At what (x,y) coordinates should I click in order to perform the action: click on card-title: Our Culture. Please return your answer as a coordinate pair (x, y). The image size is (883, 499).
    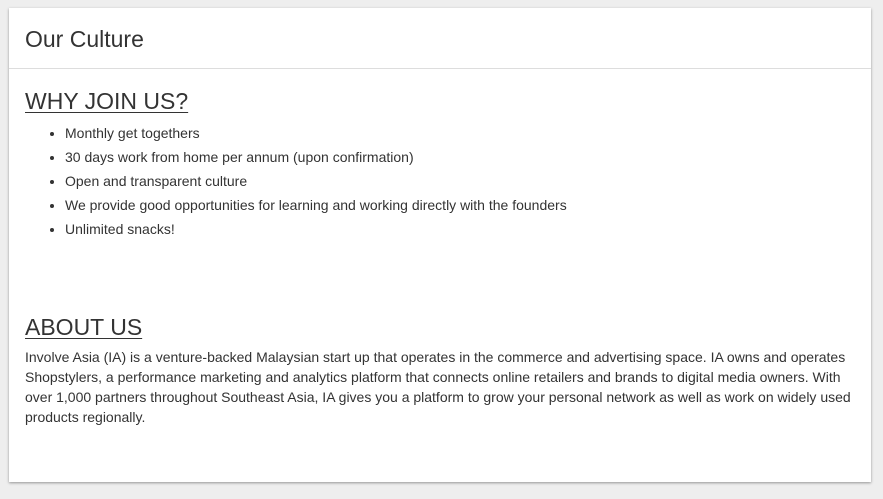
    Looking at the image, I should click on (84, 38).